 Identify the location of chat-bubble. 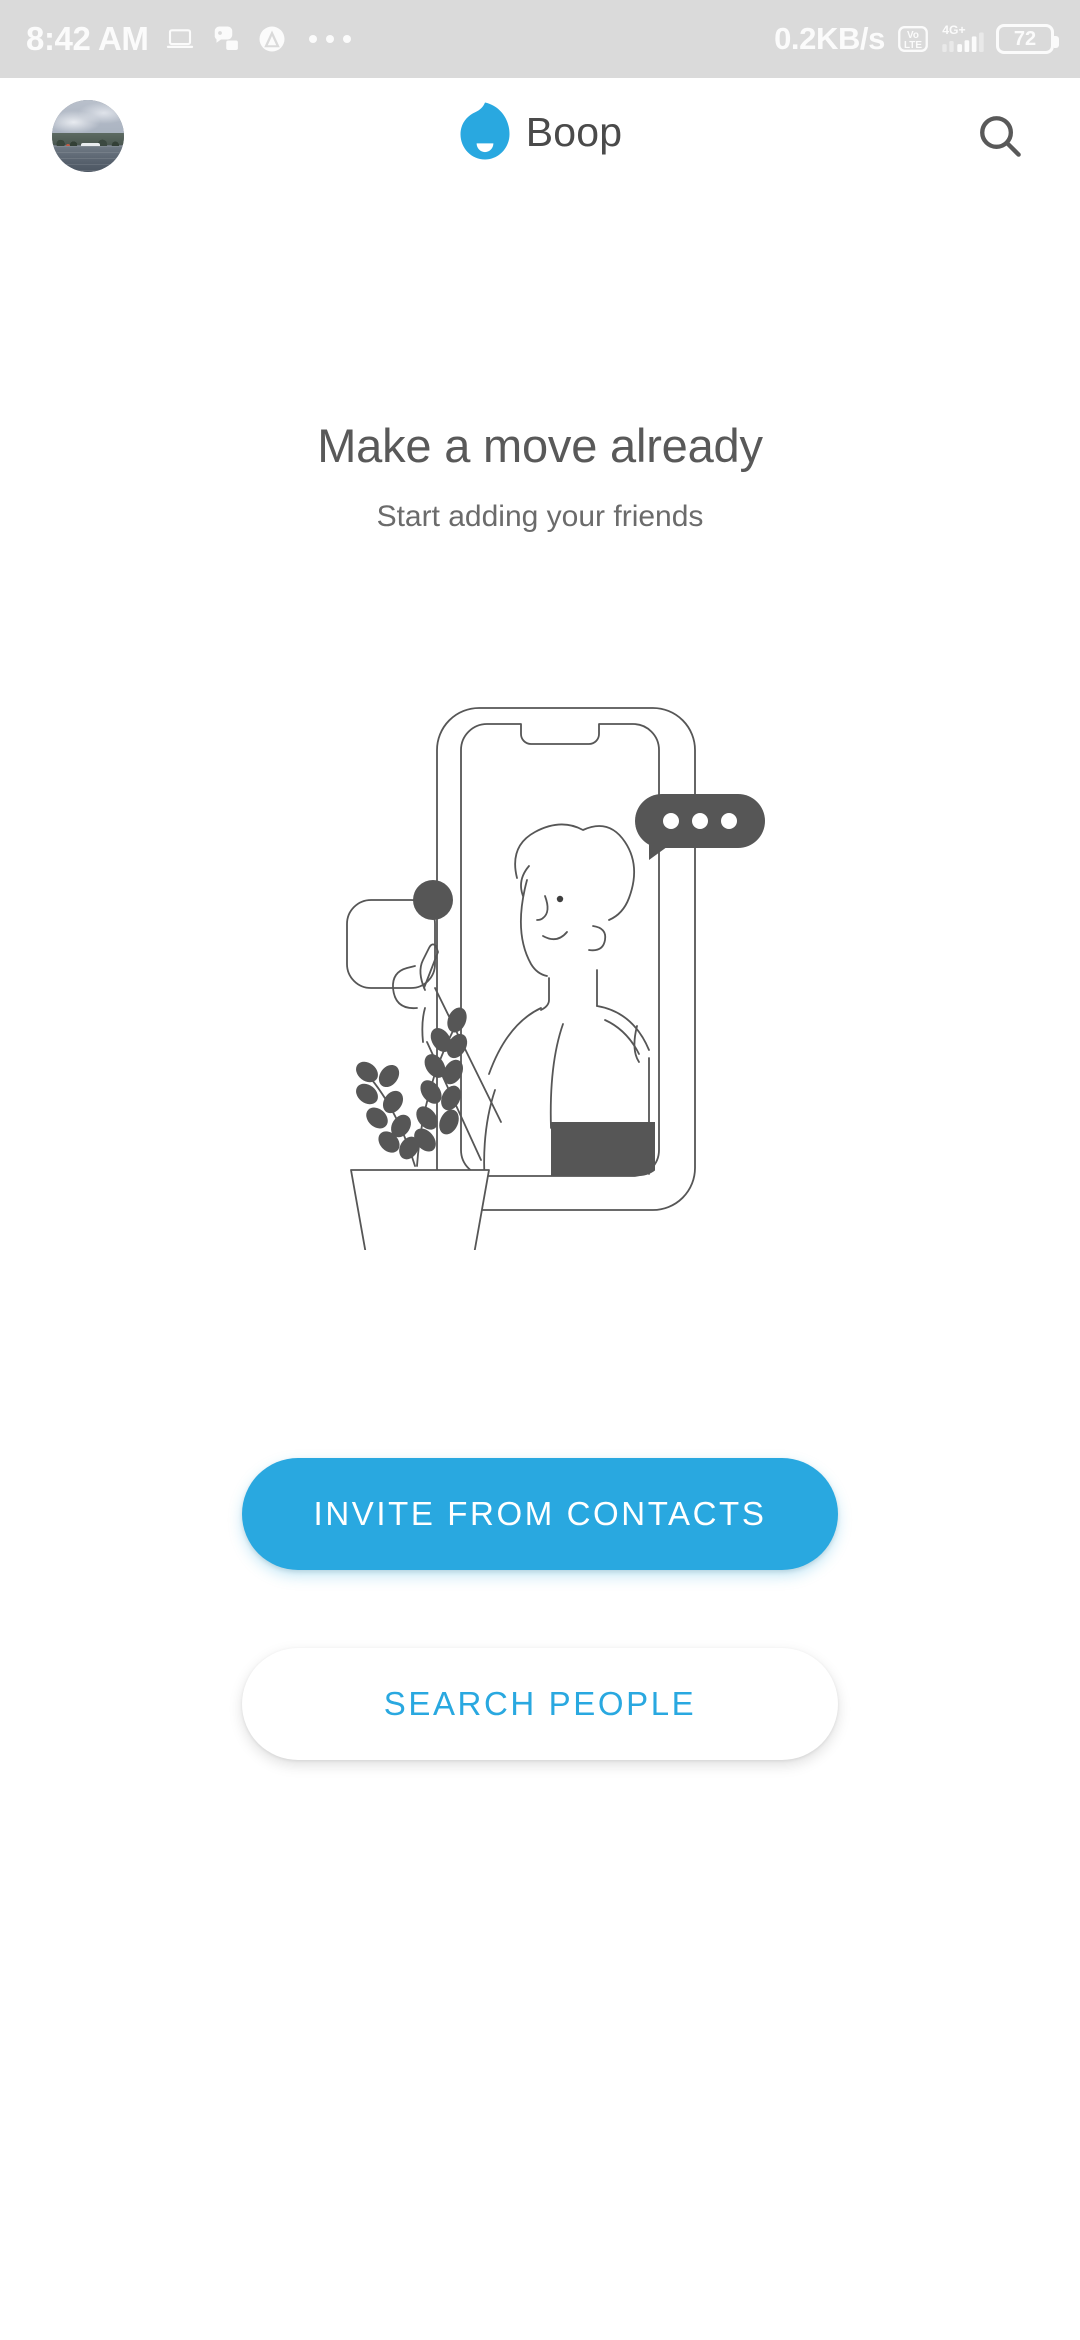
(700, 827).